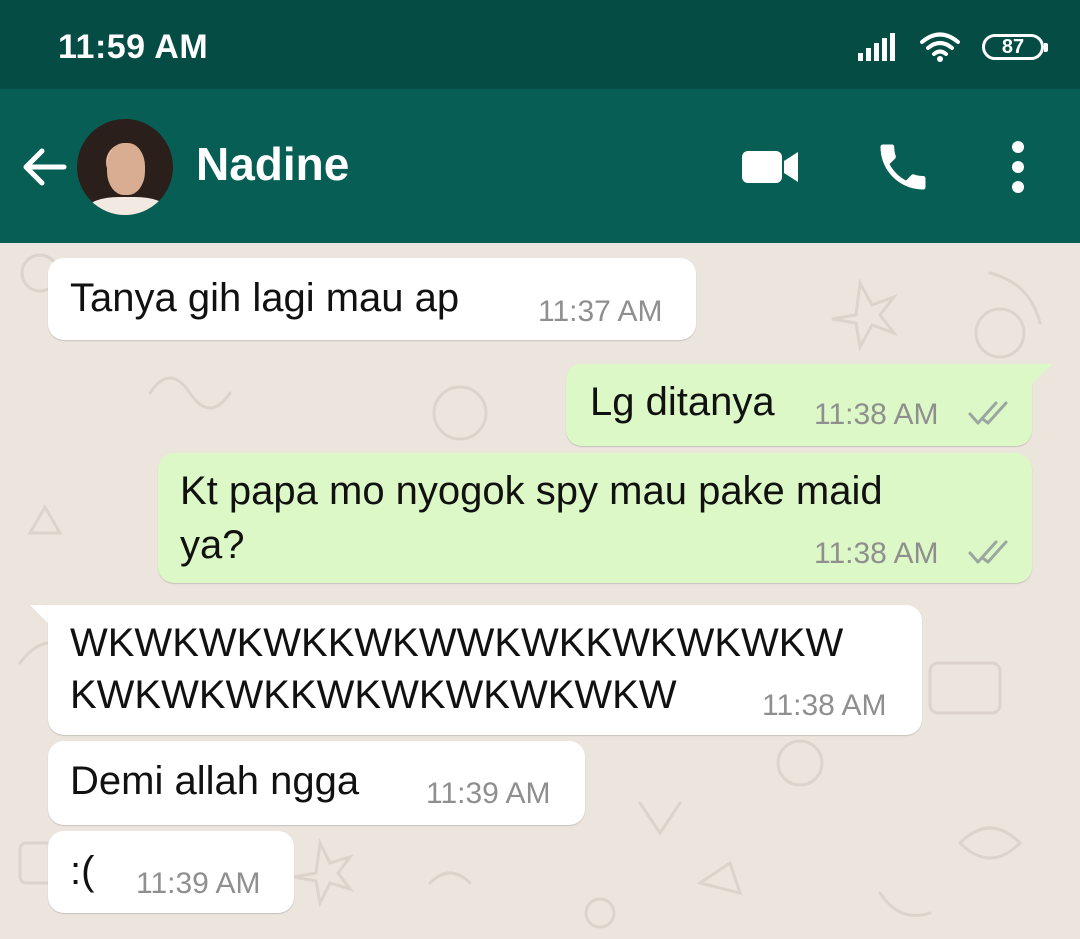 The height and width of the screenshot is (939, 1080). I want to click on message-bubble-outgoing: Lg ditanya 11:38 AM, so click(799, 405).